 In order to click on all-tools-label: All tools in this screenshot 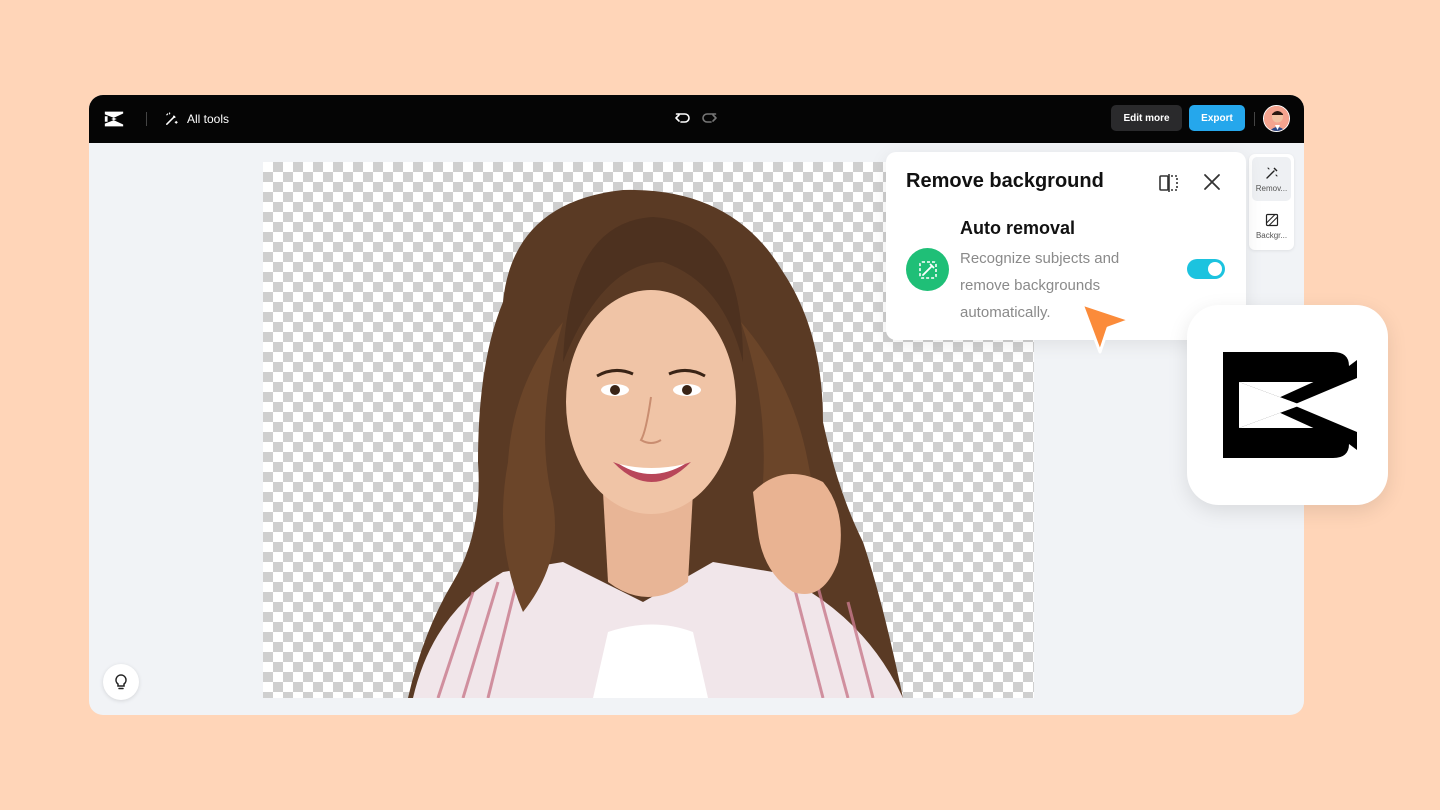, I will do `click(208, 119)`.